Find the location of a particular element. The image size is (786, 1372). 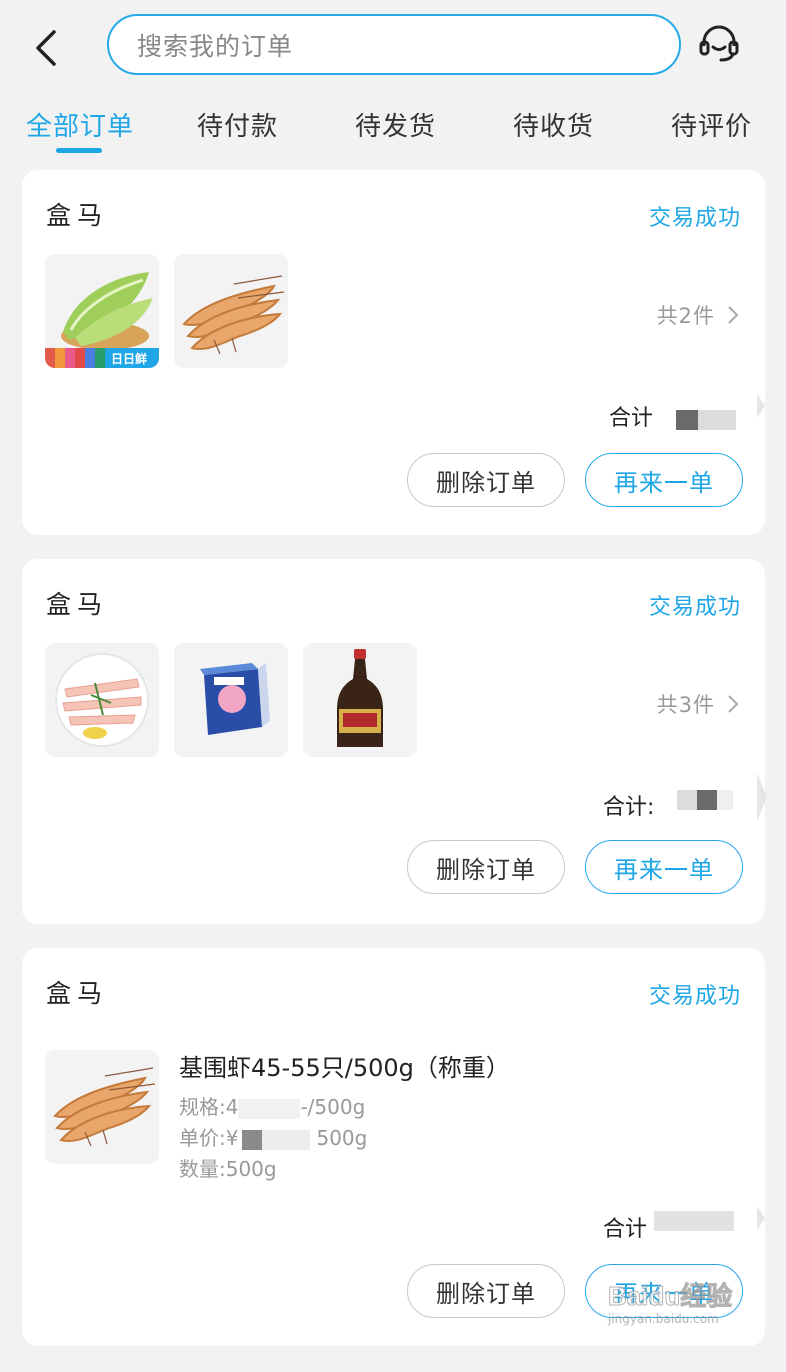

product-spec: 规格:4 -/500g is located at coordinates (272, 1105).